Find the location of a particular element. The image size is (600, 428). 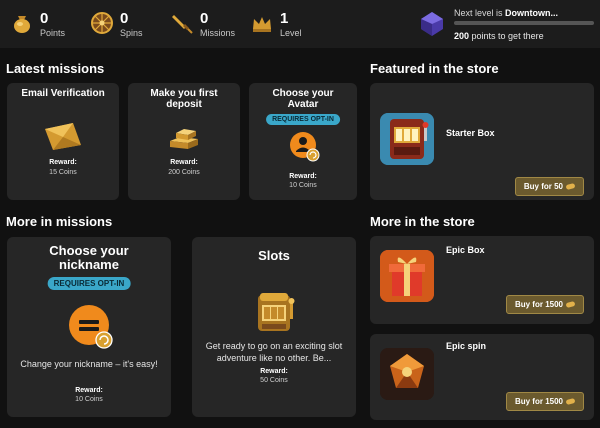

epic-spin-image is located at coordinates (407, 374).